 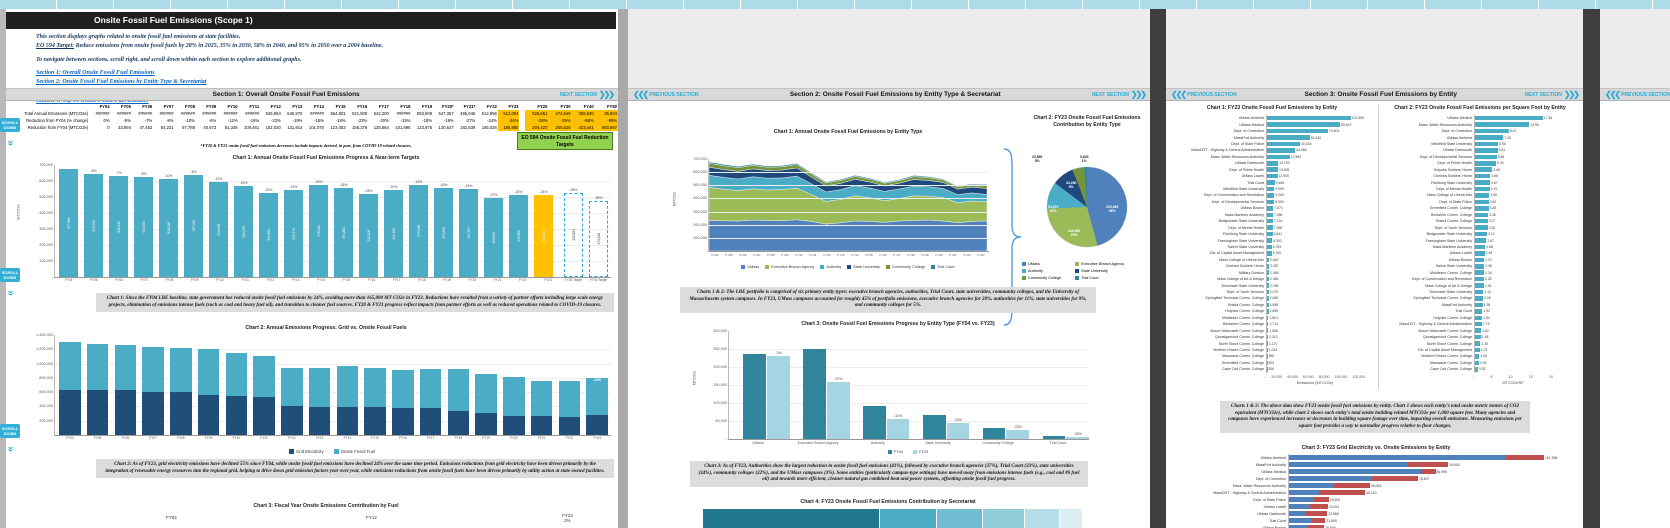 I want to click on s3-chart1-xaxis: -20,000 40,000 60,000 80,000 100,000 120,000, so click(x=1315, y=377).